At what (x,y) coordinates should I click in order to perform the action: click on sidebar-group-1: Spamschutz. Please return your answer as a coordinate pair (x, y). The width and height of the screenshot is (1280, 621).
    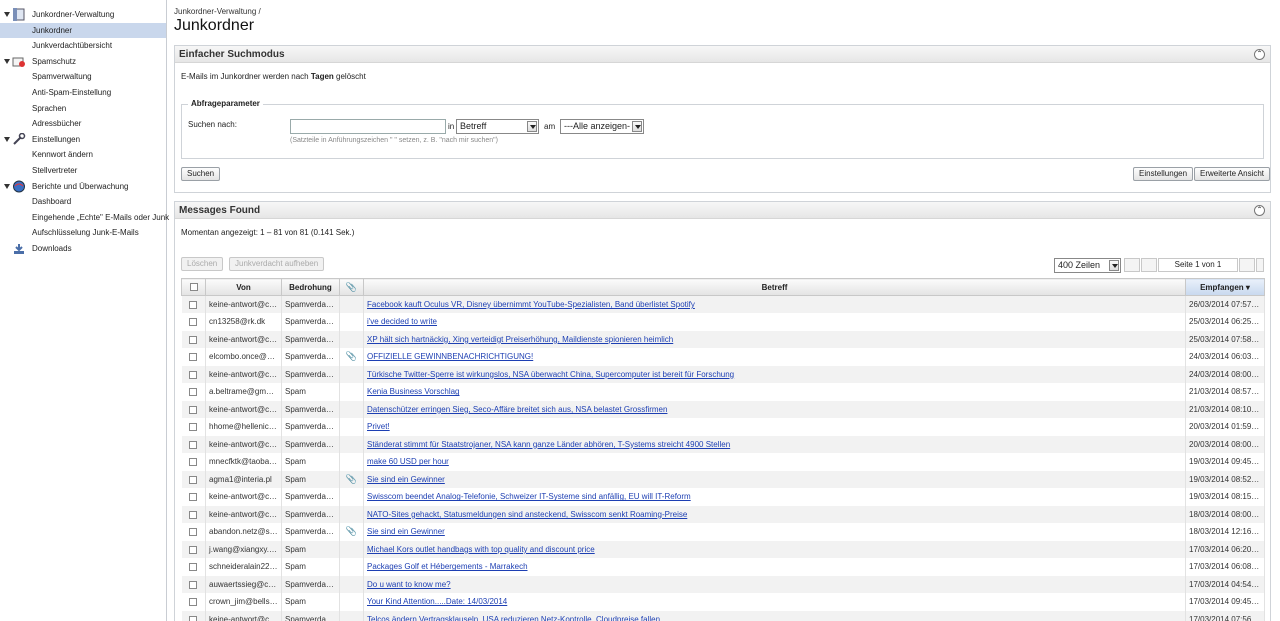
    Looking at the image, I should click on (83, 62).